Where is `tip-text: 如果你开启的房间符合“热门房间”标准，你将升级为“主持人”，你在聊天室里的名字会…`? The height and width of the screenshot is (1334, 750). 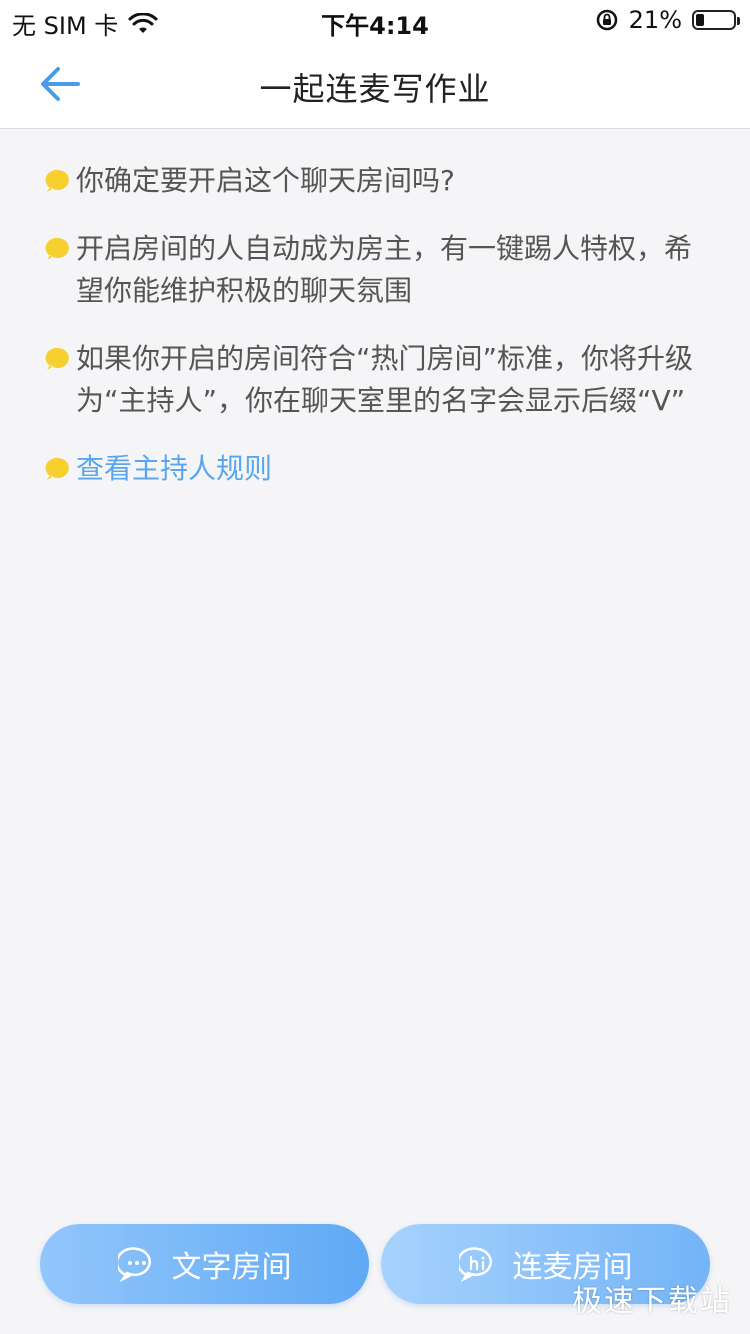
tip-text: 如果你开启的房间符合“热门房间”标准，你将升级为“主持人”，你在聊天室里的名字会… is located at coordinates (385, 379).